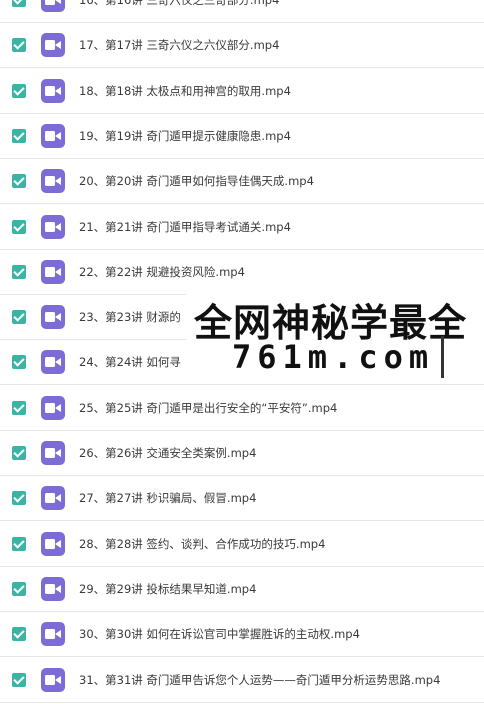  I want to click on file-name: 23、第23讲 财源的, so click(130, 317).